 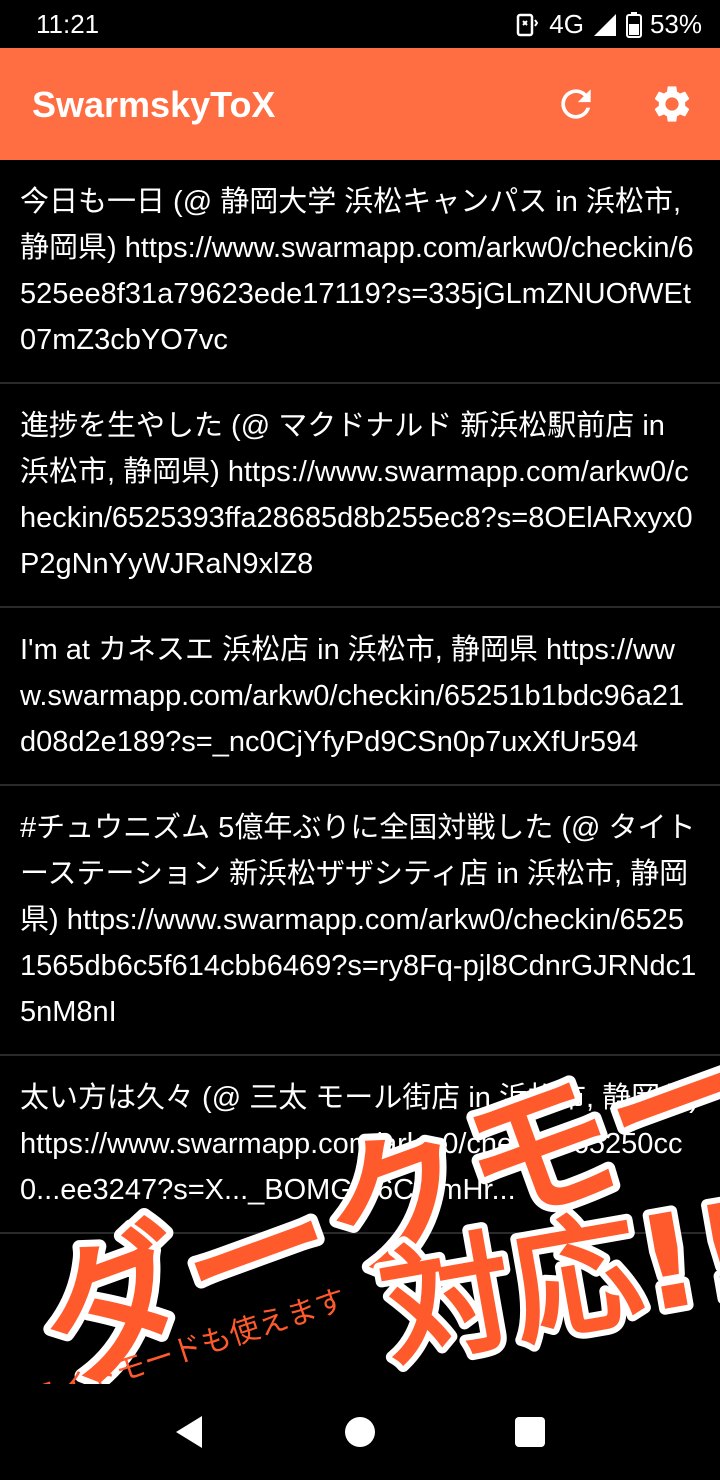 What do you see at coordinates (566, 24) in the screenshot?
I see `network-type: 4G` at bounding box center [566, 24].